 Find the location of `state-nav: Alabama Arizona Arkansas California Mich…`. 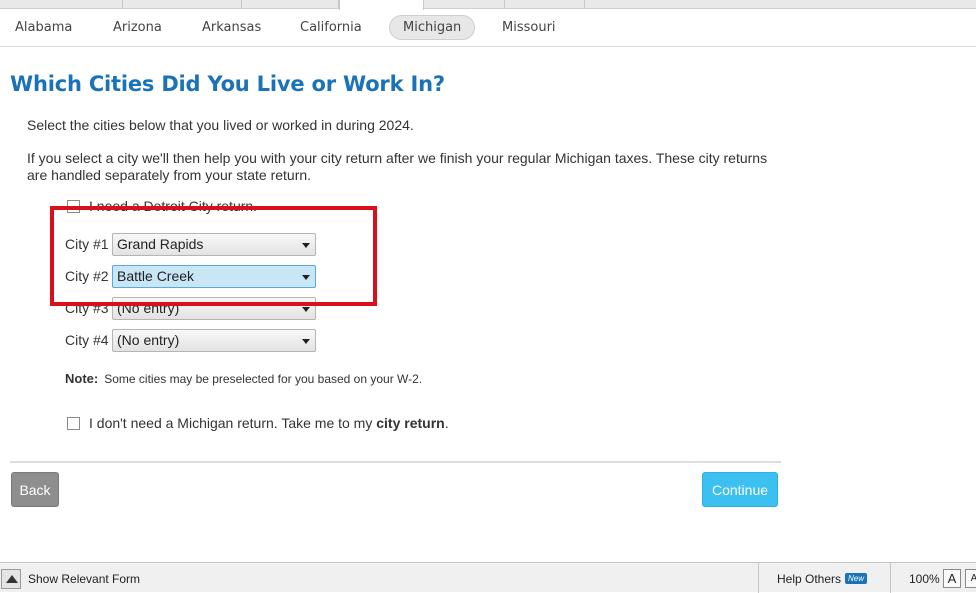

state-nav: Alabama Arizona Arkansas California Mich… is located at coordinates (488, 28).